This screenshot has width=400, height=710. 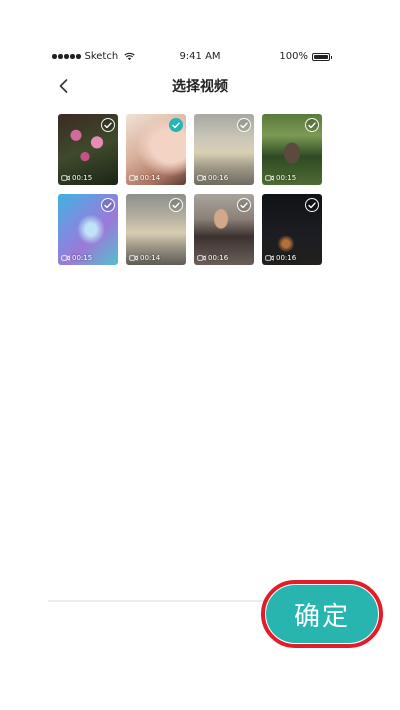 I want to click on status-right: 100%, so click(x=305, y=56).